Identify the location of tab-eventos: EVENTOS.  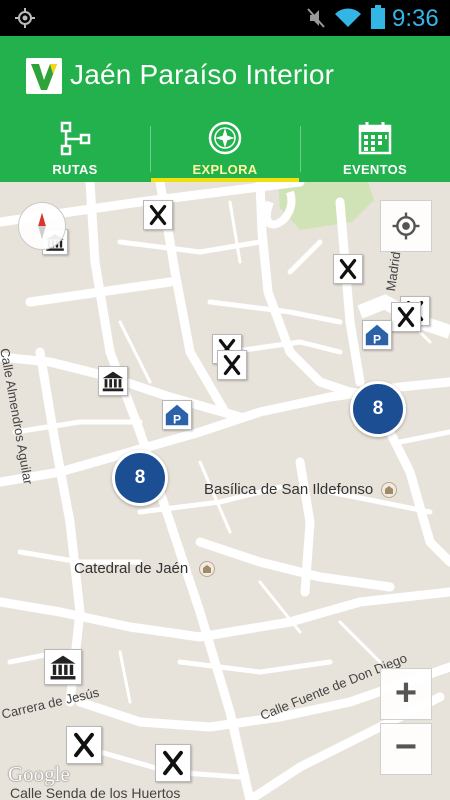
(375, 148).